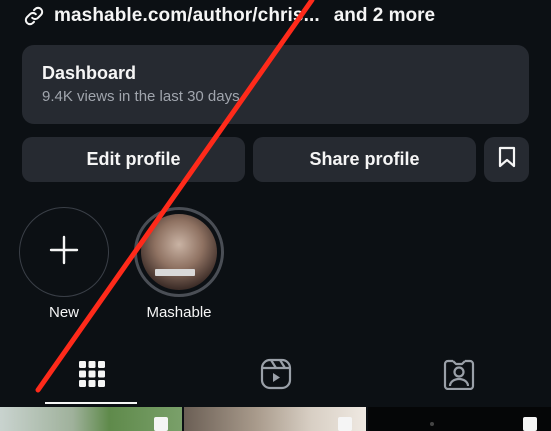 The width and height of the screenshot is (551, 431). I want to click on plus-icon, so click(64, 252).